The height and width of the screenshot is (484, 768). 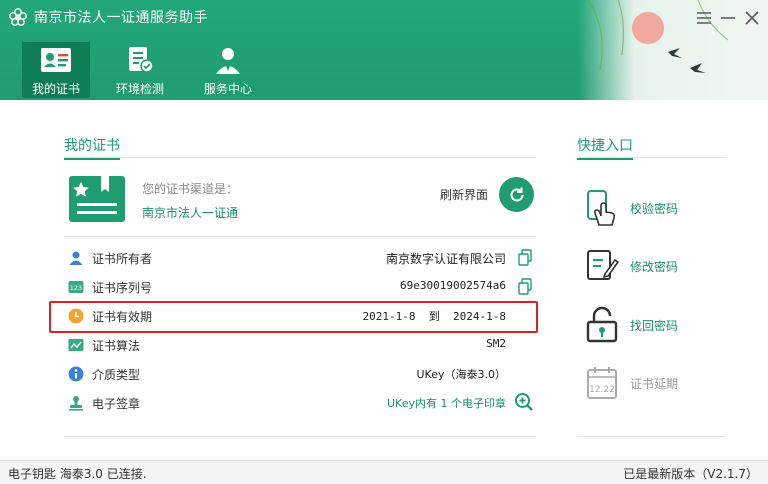 I want to click on edit-note-icon, so click(x=603, y=265).